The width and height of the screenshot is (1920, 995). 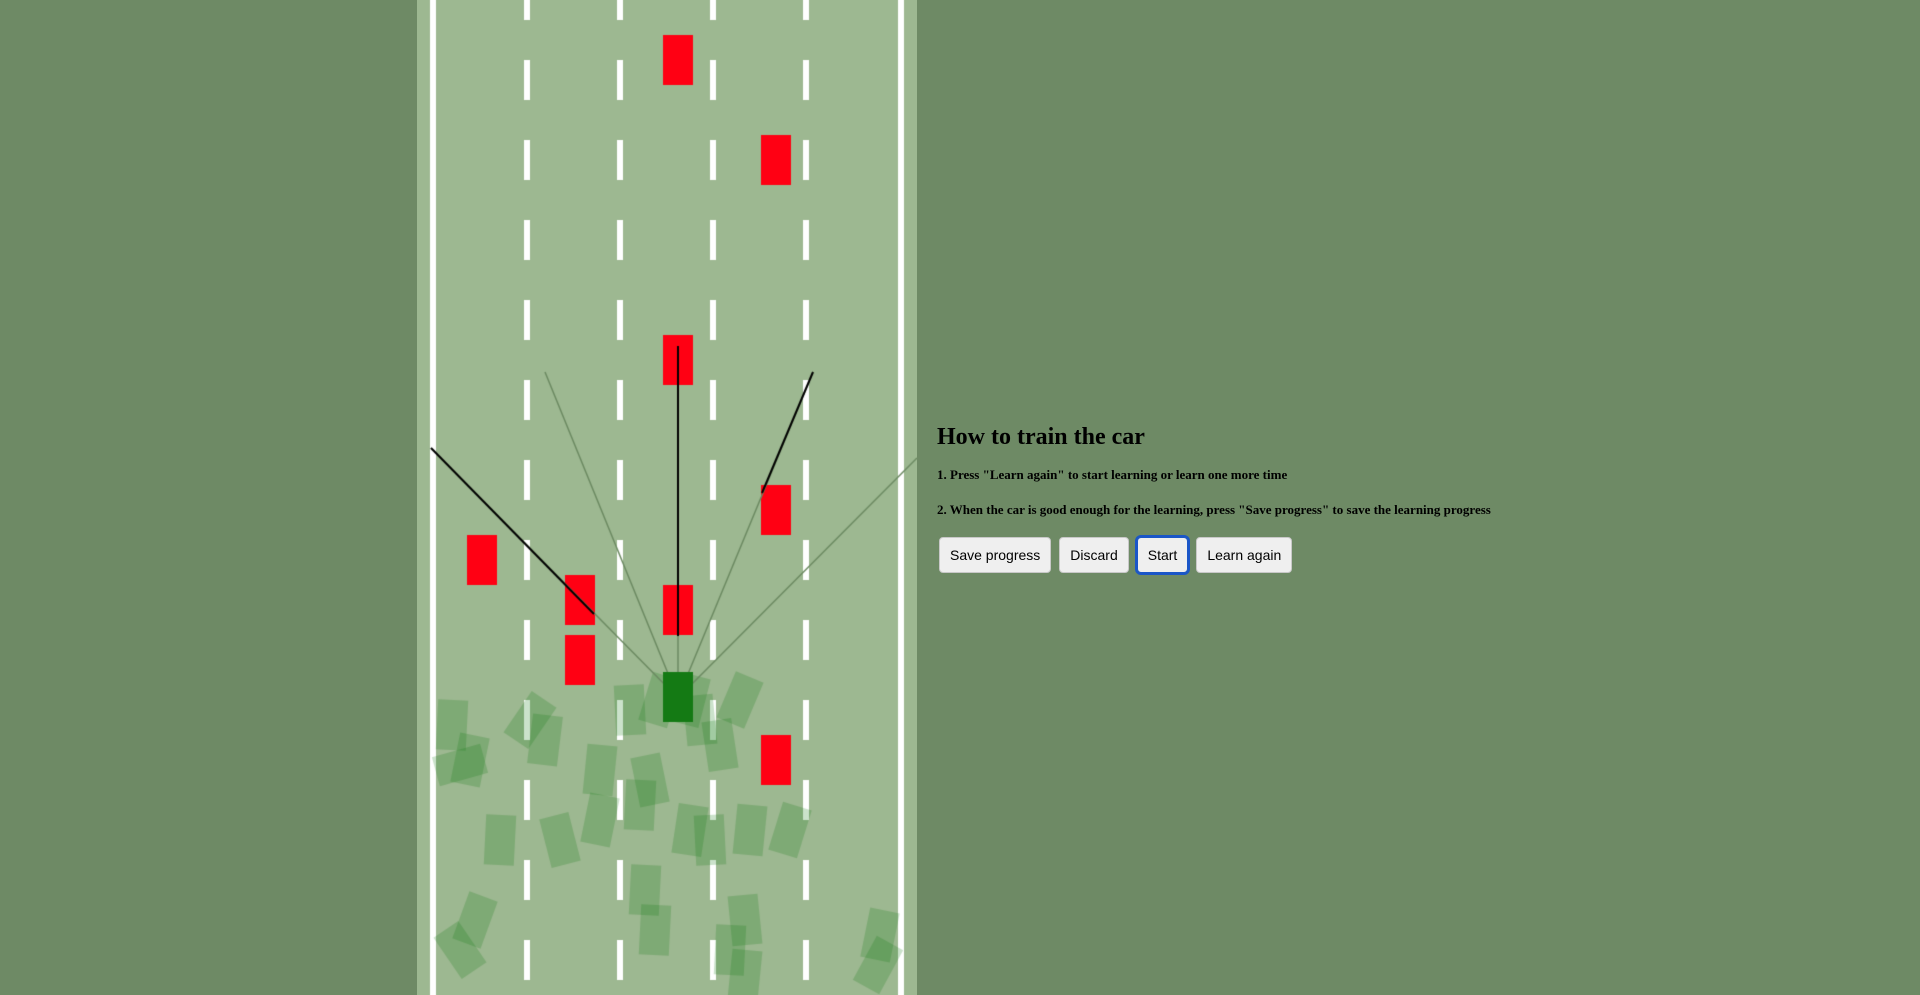 I want to click on start-button: Start, so click(x=1162, y=555).